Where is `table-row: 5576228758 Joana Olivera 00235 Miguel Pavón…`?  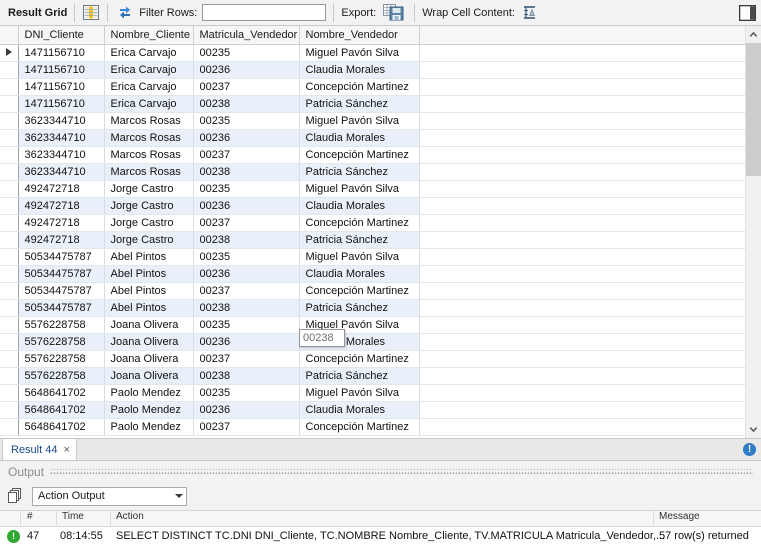
table-row: 5576228758 Joana Olivera 00235 Miguel Pavón… is located at coordinates (372, 325).